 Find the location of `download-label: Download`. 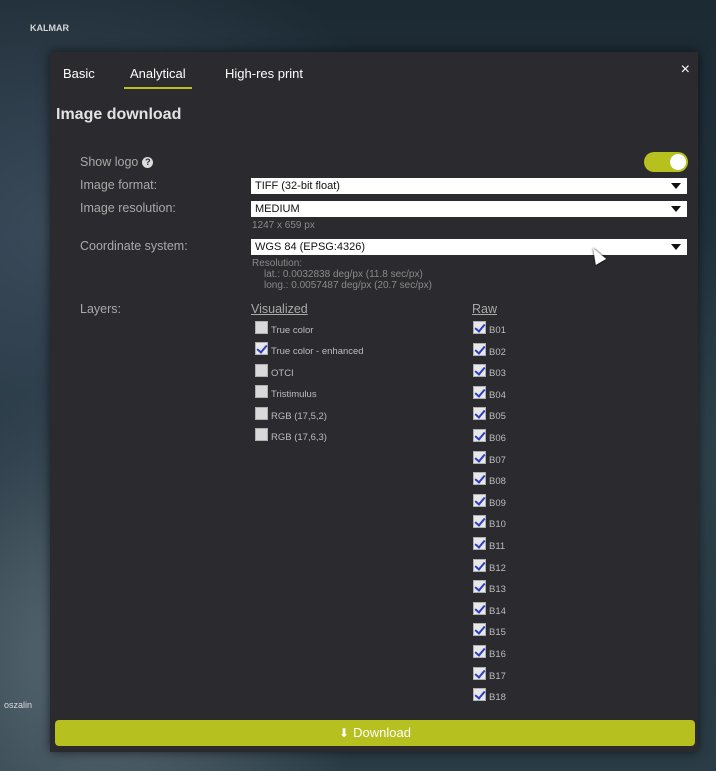

download-label: Download is located at coordinates (382, 732).